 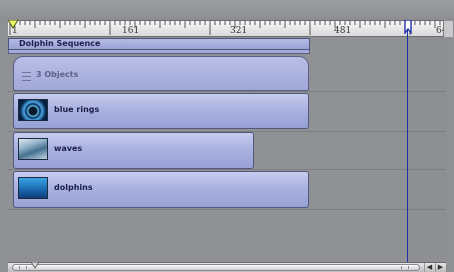 I want to click on horizontal-scrollbar, so click(x=227, y=267).